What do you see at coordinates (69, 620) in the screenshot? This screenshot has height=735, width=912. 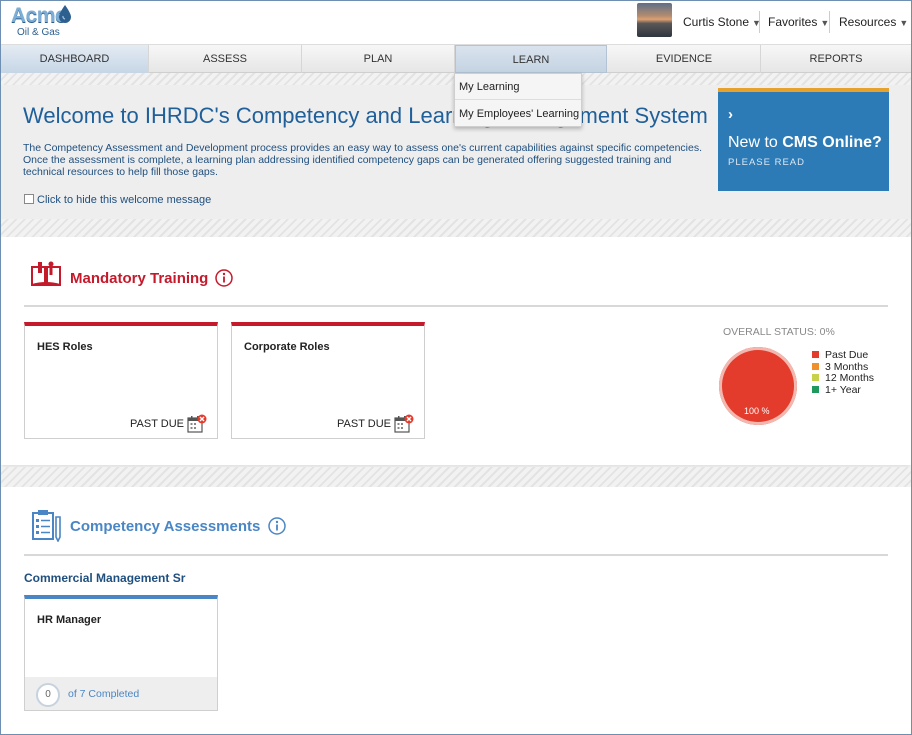 I see `card-title: HR Manager` at bounding box center [69, 620].